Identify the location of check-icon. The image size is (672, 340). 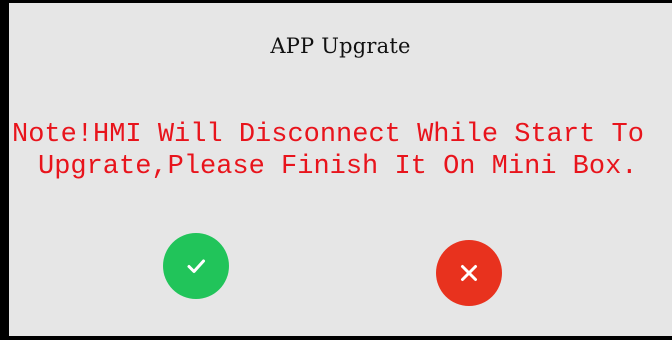
(196, 266).